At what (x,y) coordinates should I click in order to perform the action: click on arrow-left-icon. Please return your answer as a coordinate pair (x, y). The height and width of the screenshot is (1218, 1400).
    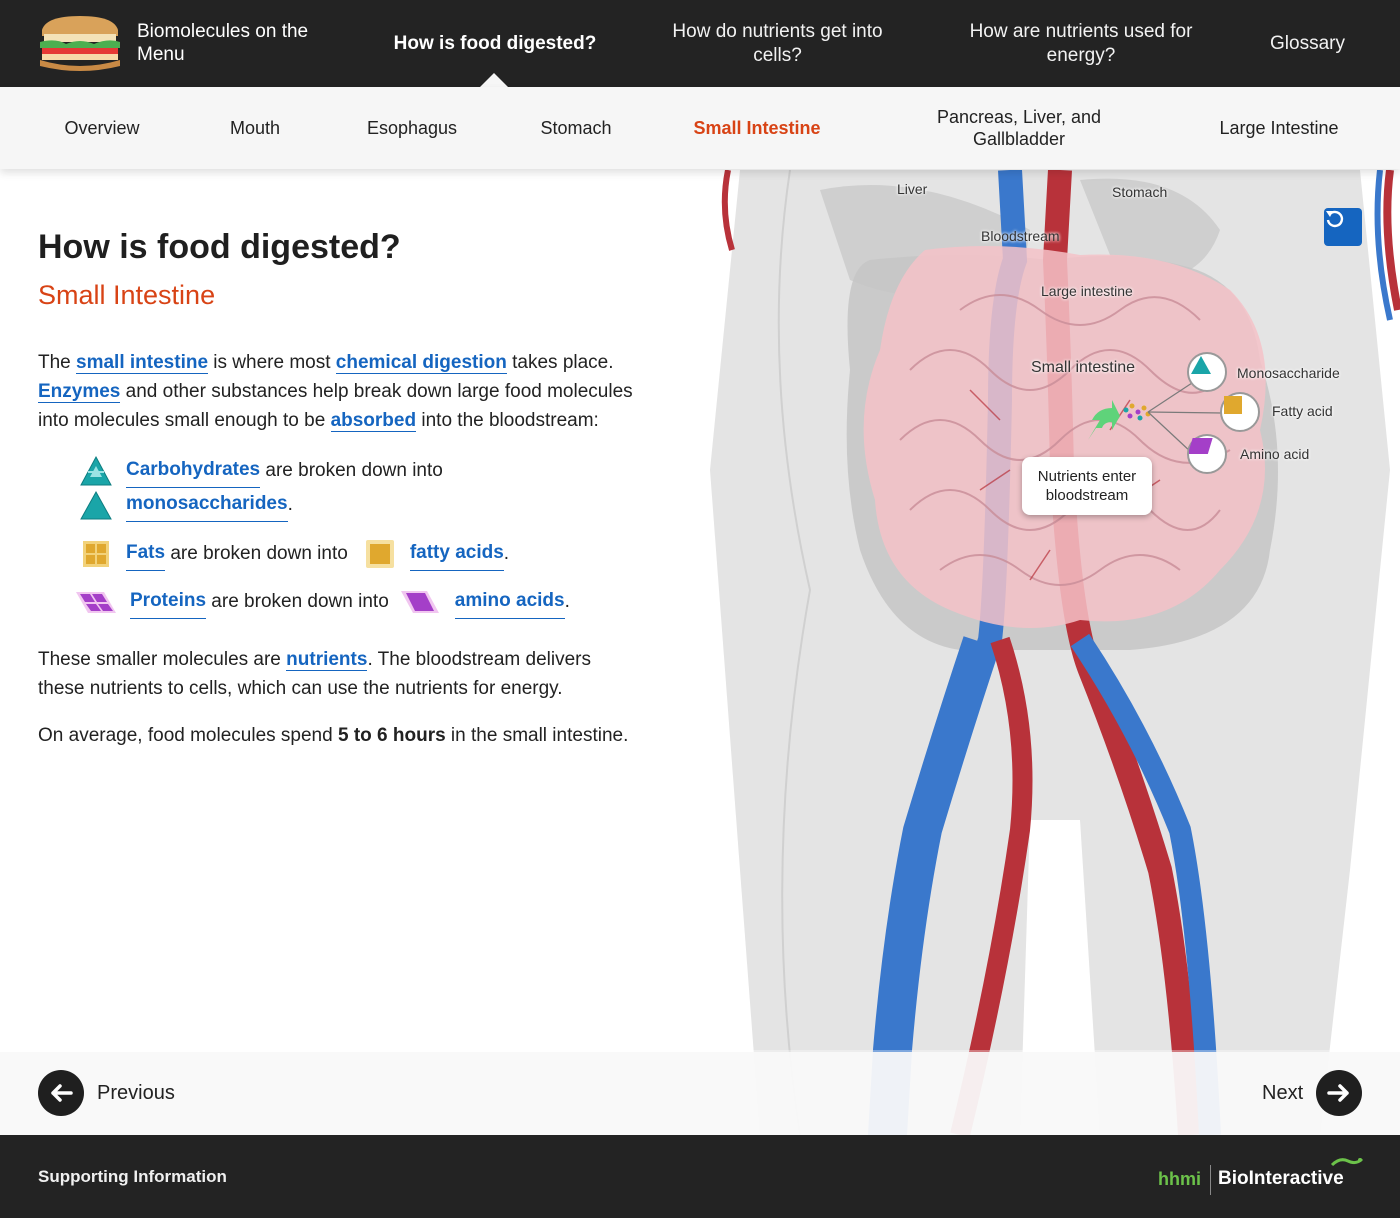
    Looking at the image, I should click on (61, 1093).